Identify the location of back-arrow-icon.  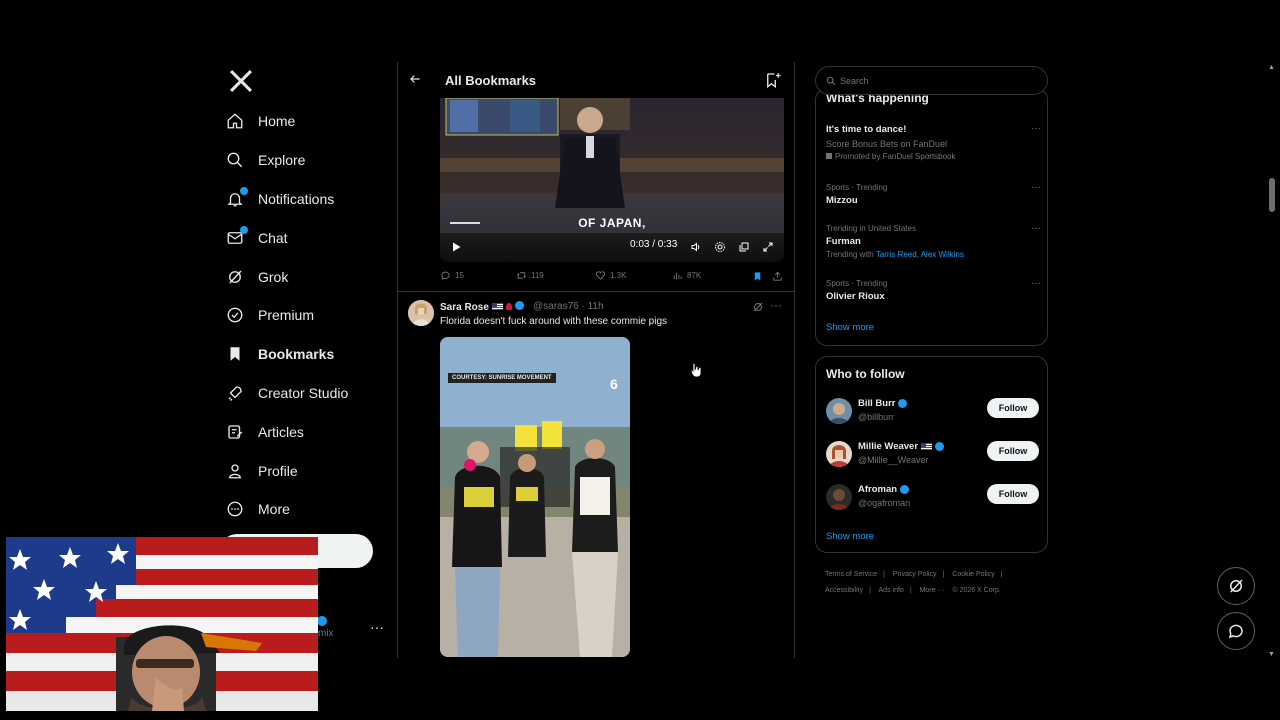
(415, 79).